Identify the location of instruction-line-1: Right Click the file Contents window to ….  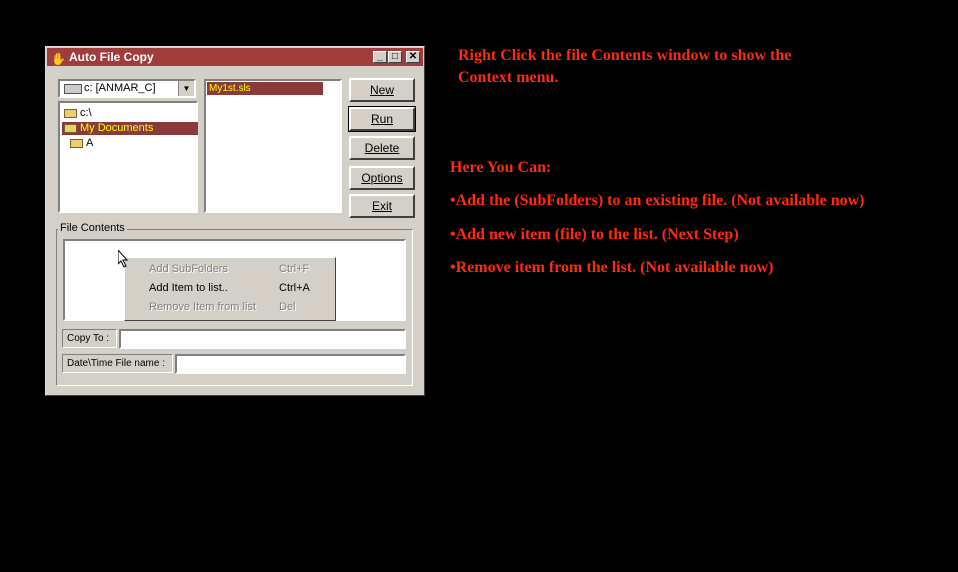
(625, 55).